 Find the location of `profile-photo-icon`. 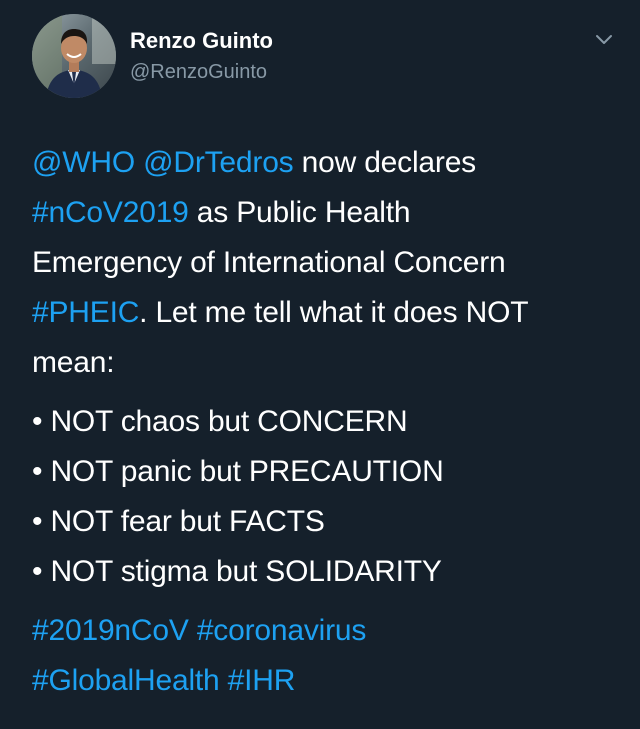

profile-photo-icon is located at coordinates (74, 56).